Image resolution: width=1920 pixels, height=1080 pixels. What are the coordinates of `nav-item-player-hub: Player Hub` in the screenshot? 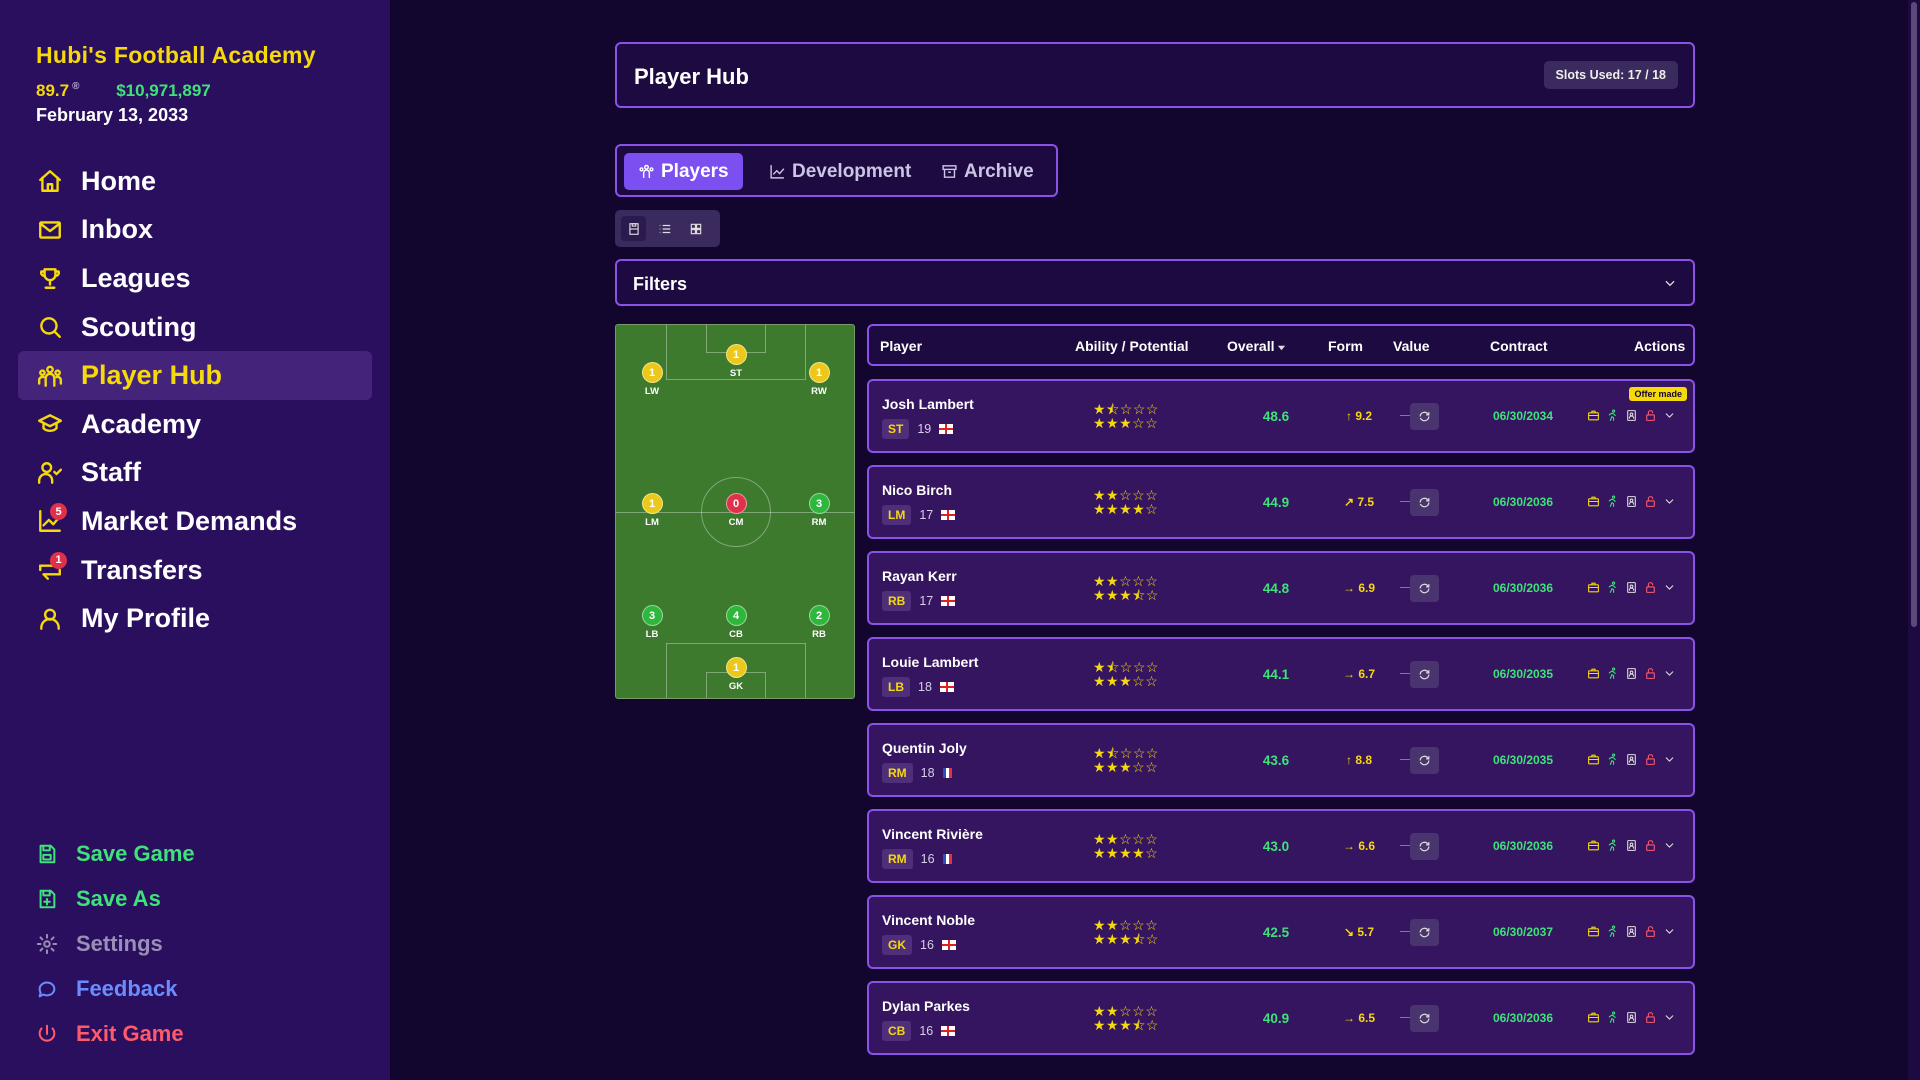 It's located at (195, 375).